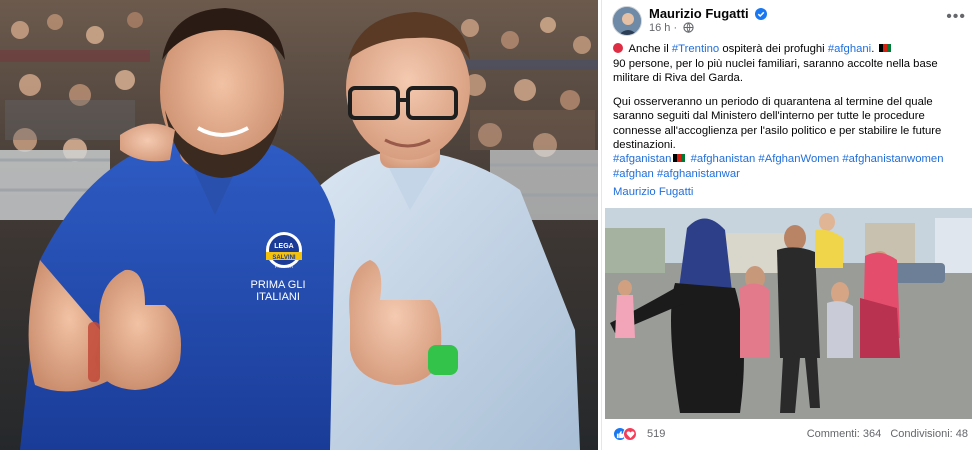  What do you see at coordinates (284, 266) in the screenshot?
I see `shirt-logo-sub: PREMIER` at bounding box center [284, 266].